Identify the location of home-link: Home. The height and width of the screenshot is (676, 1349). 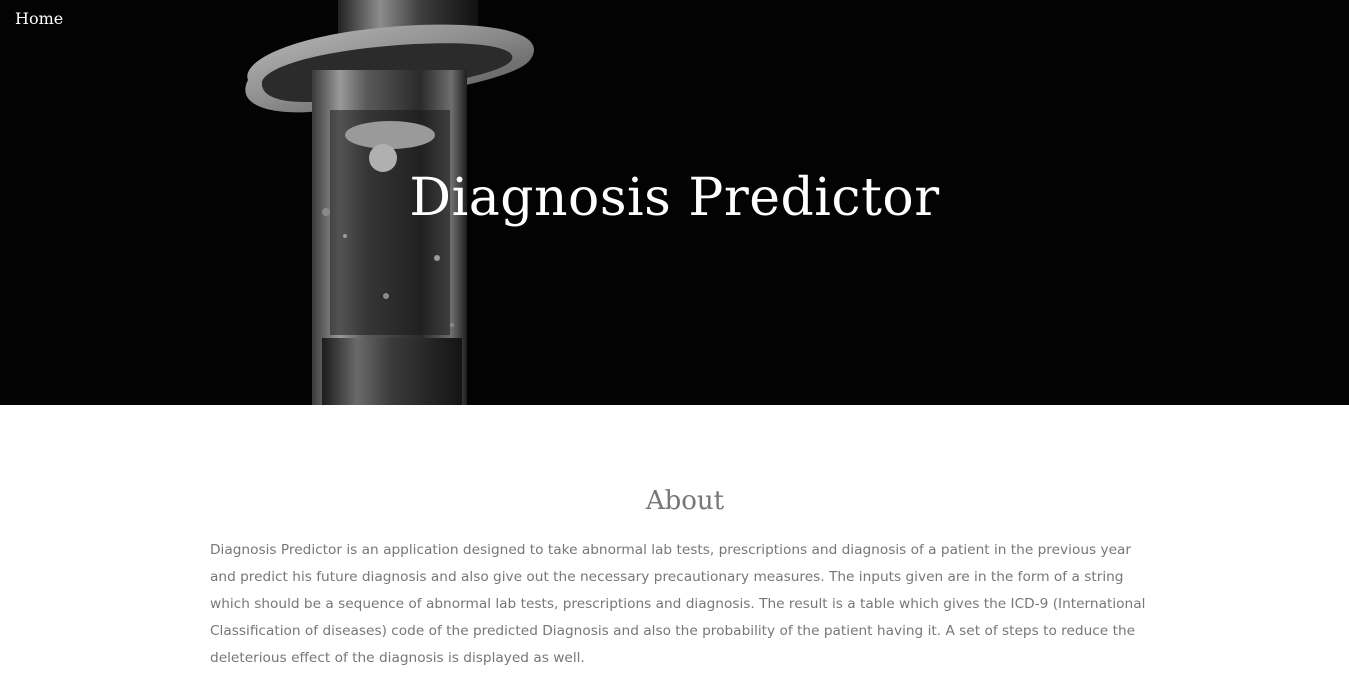
(39, 19).